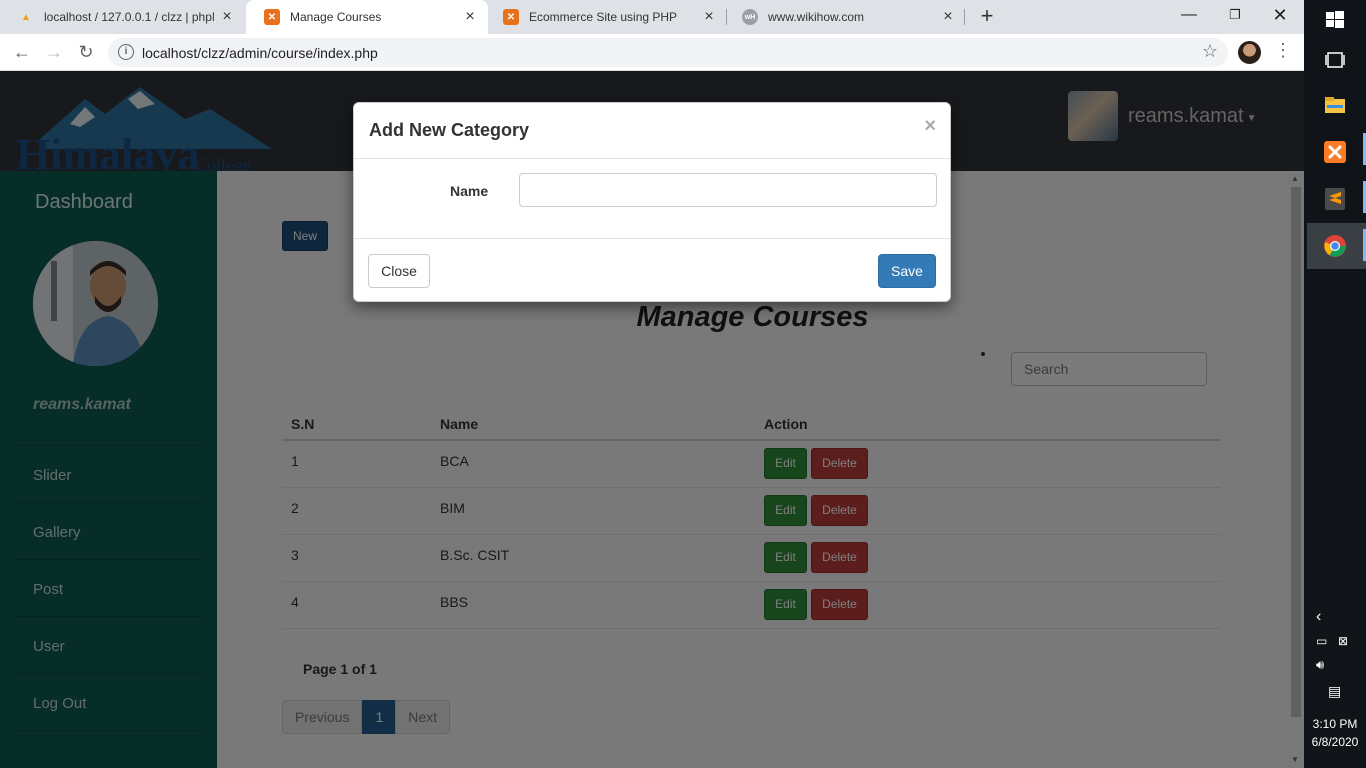 This screenshot has width=1366, height=768. Describe the element at coordinates (86, 52) in the screenshot. I see `reload-icon: ↻` at that location.